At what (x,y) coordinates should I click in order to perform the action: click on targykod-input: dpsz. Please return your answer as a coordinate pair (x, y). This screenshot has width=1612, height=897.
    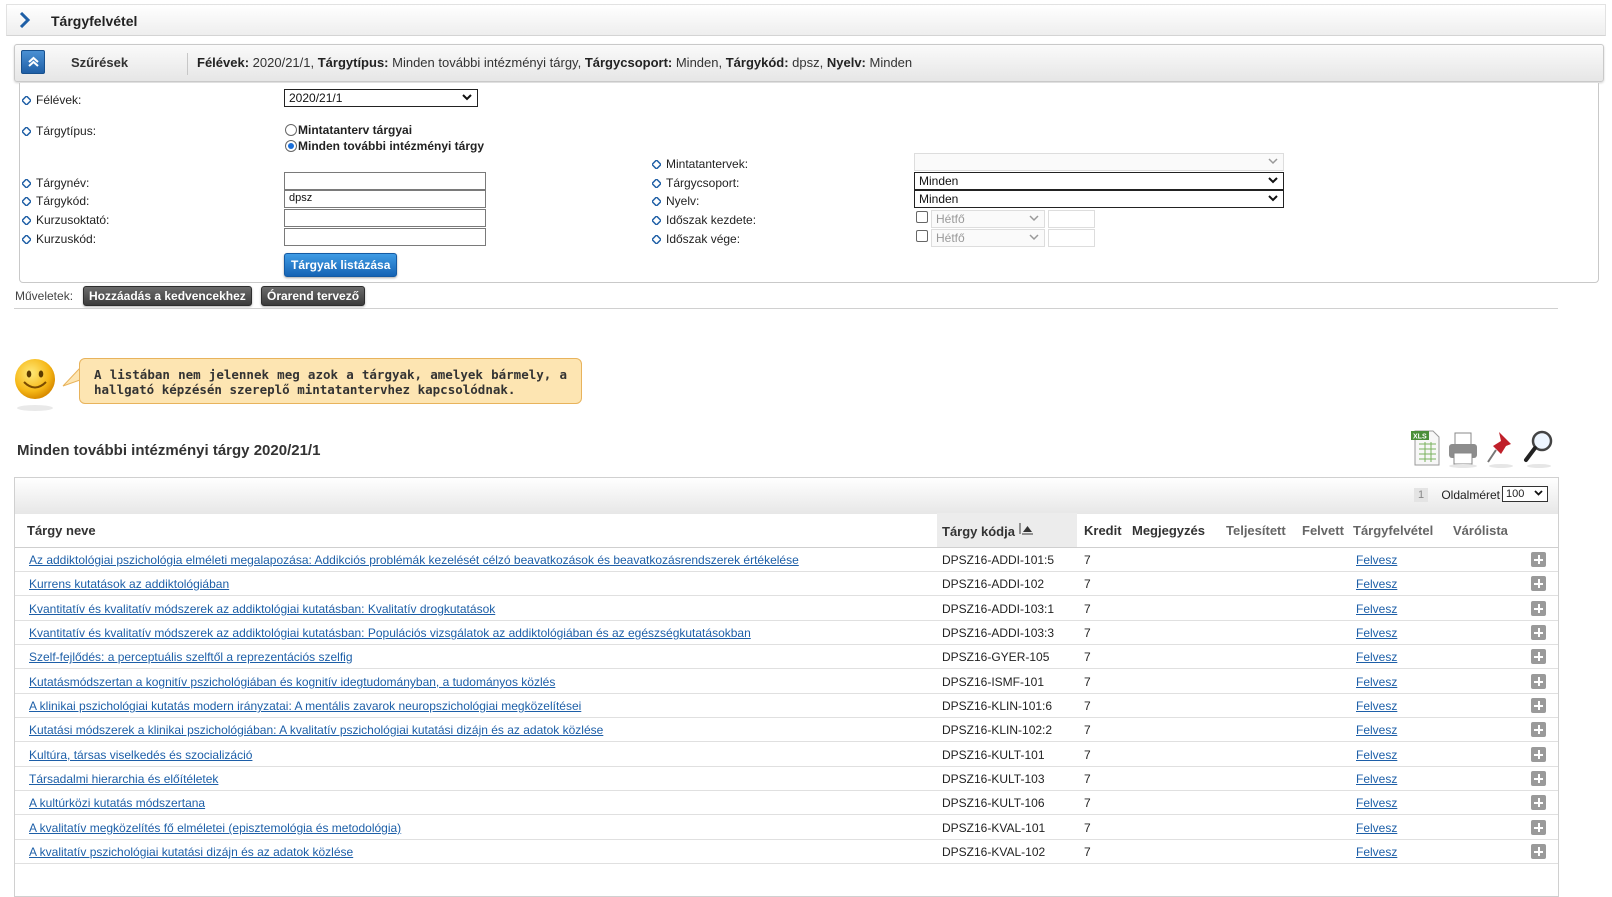
    Looking at the image, I should click on (385, 199).